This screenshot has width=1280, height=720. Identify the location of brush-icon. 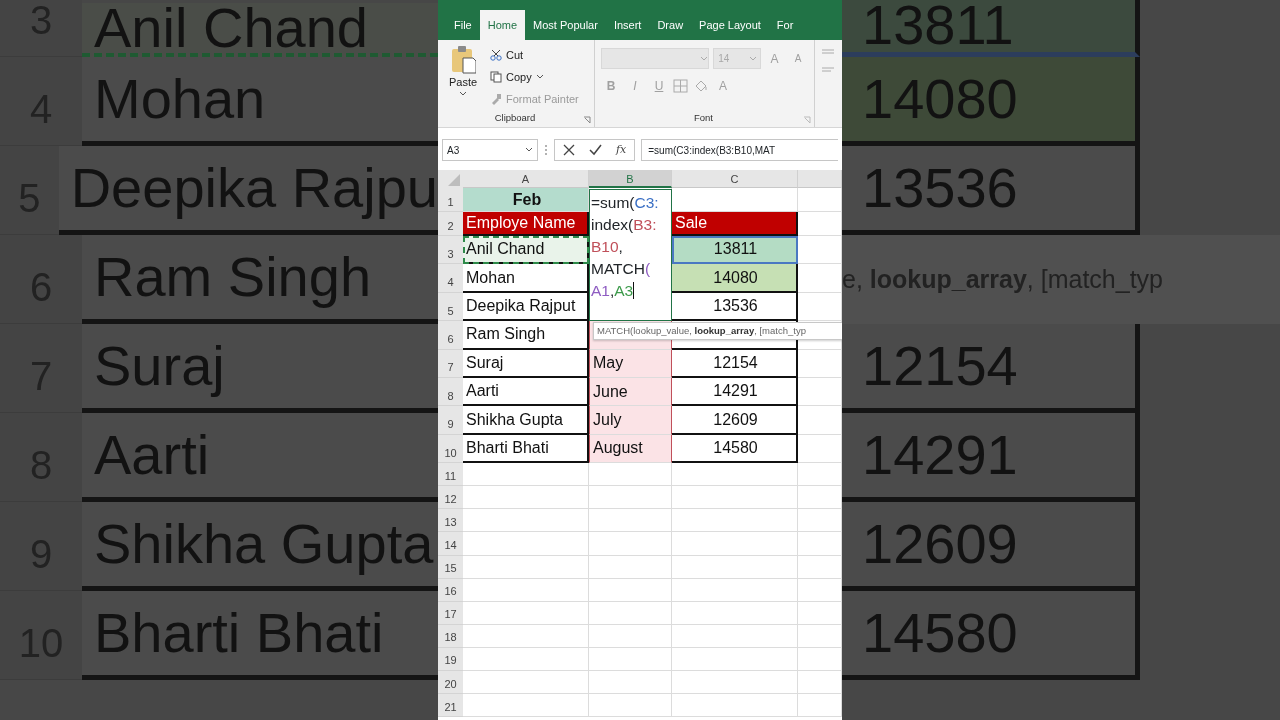
(496, 99).